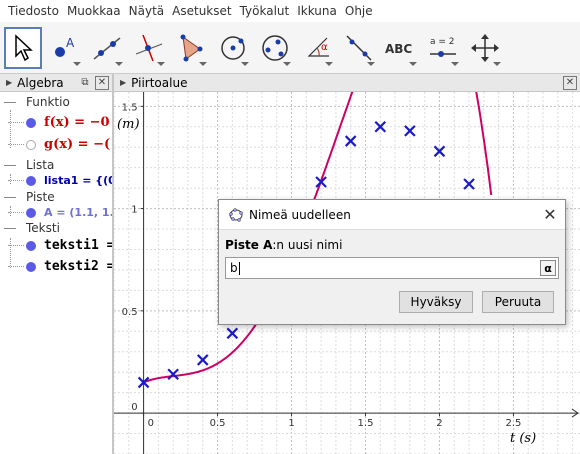 This screenshot has height=454, width=580. Describe the element at coordinates (40, 197) in the screenshot. I see `category-label: Piste` at that location.